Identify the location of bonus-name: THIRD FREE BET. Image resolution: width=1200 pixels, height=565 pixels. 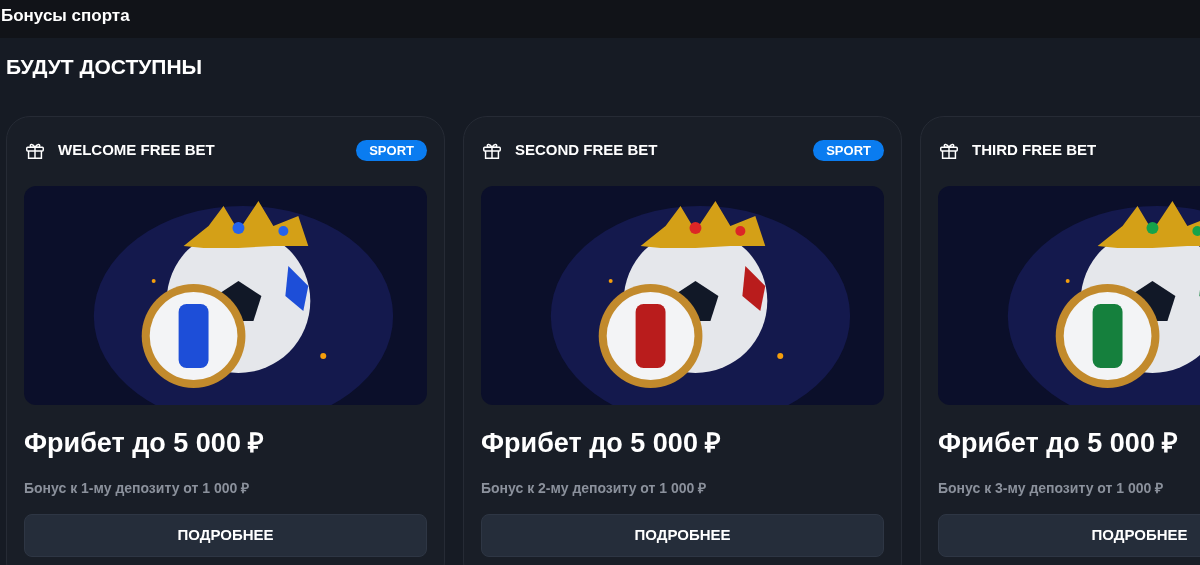
(1034, 150).